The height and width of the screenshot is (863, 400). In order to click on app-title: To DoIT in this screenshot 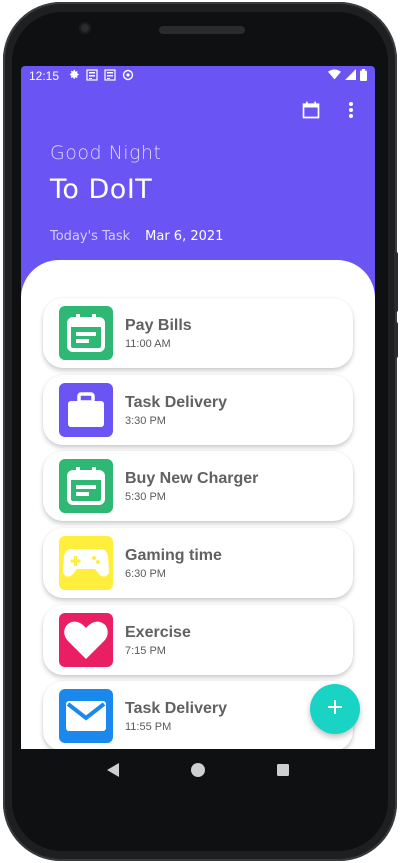, I will do `click(101, 189)`.